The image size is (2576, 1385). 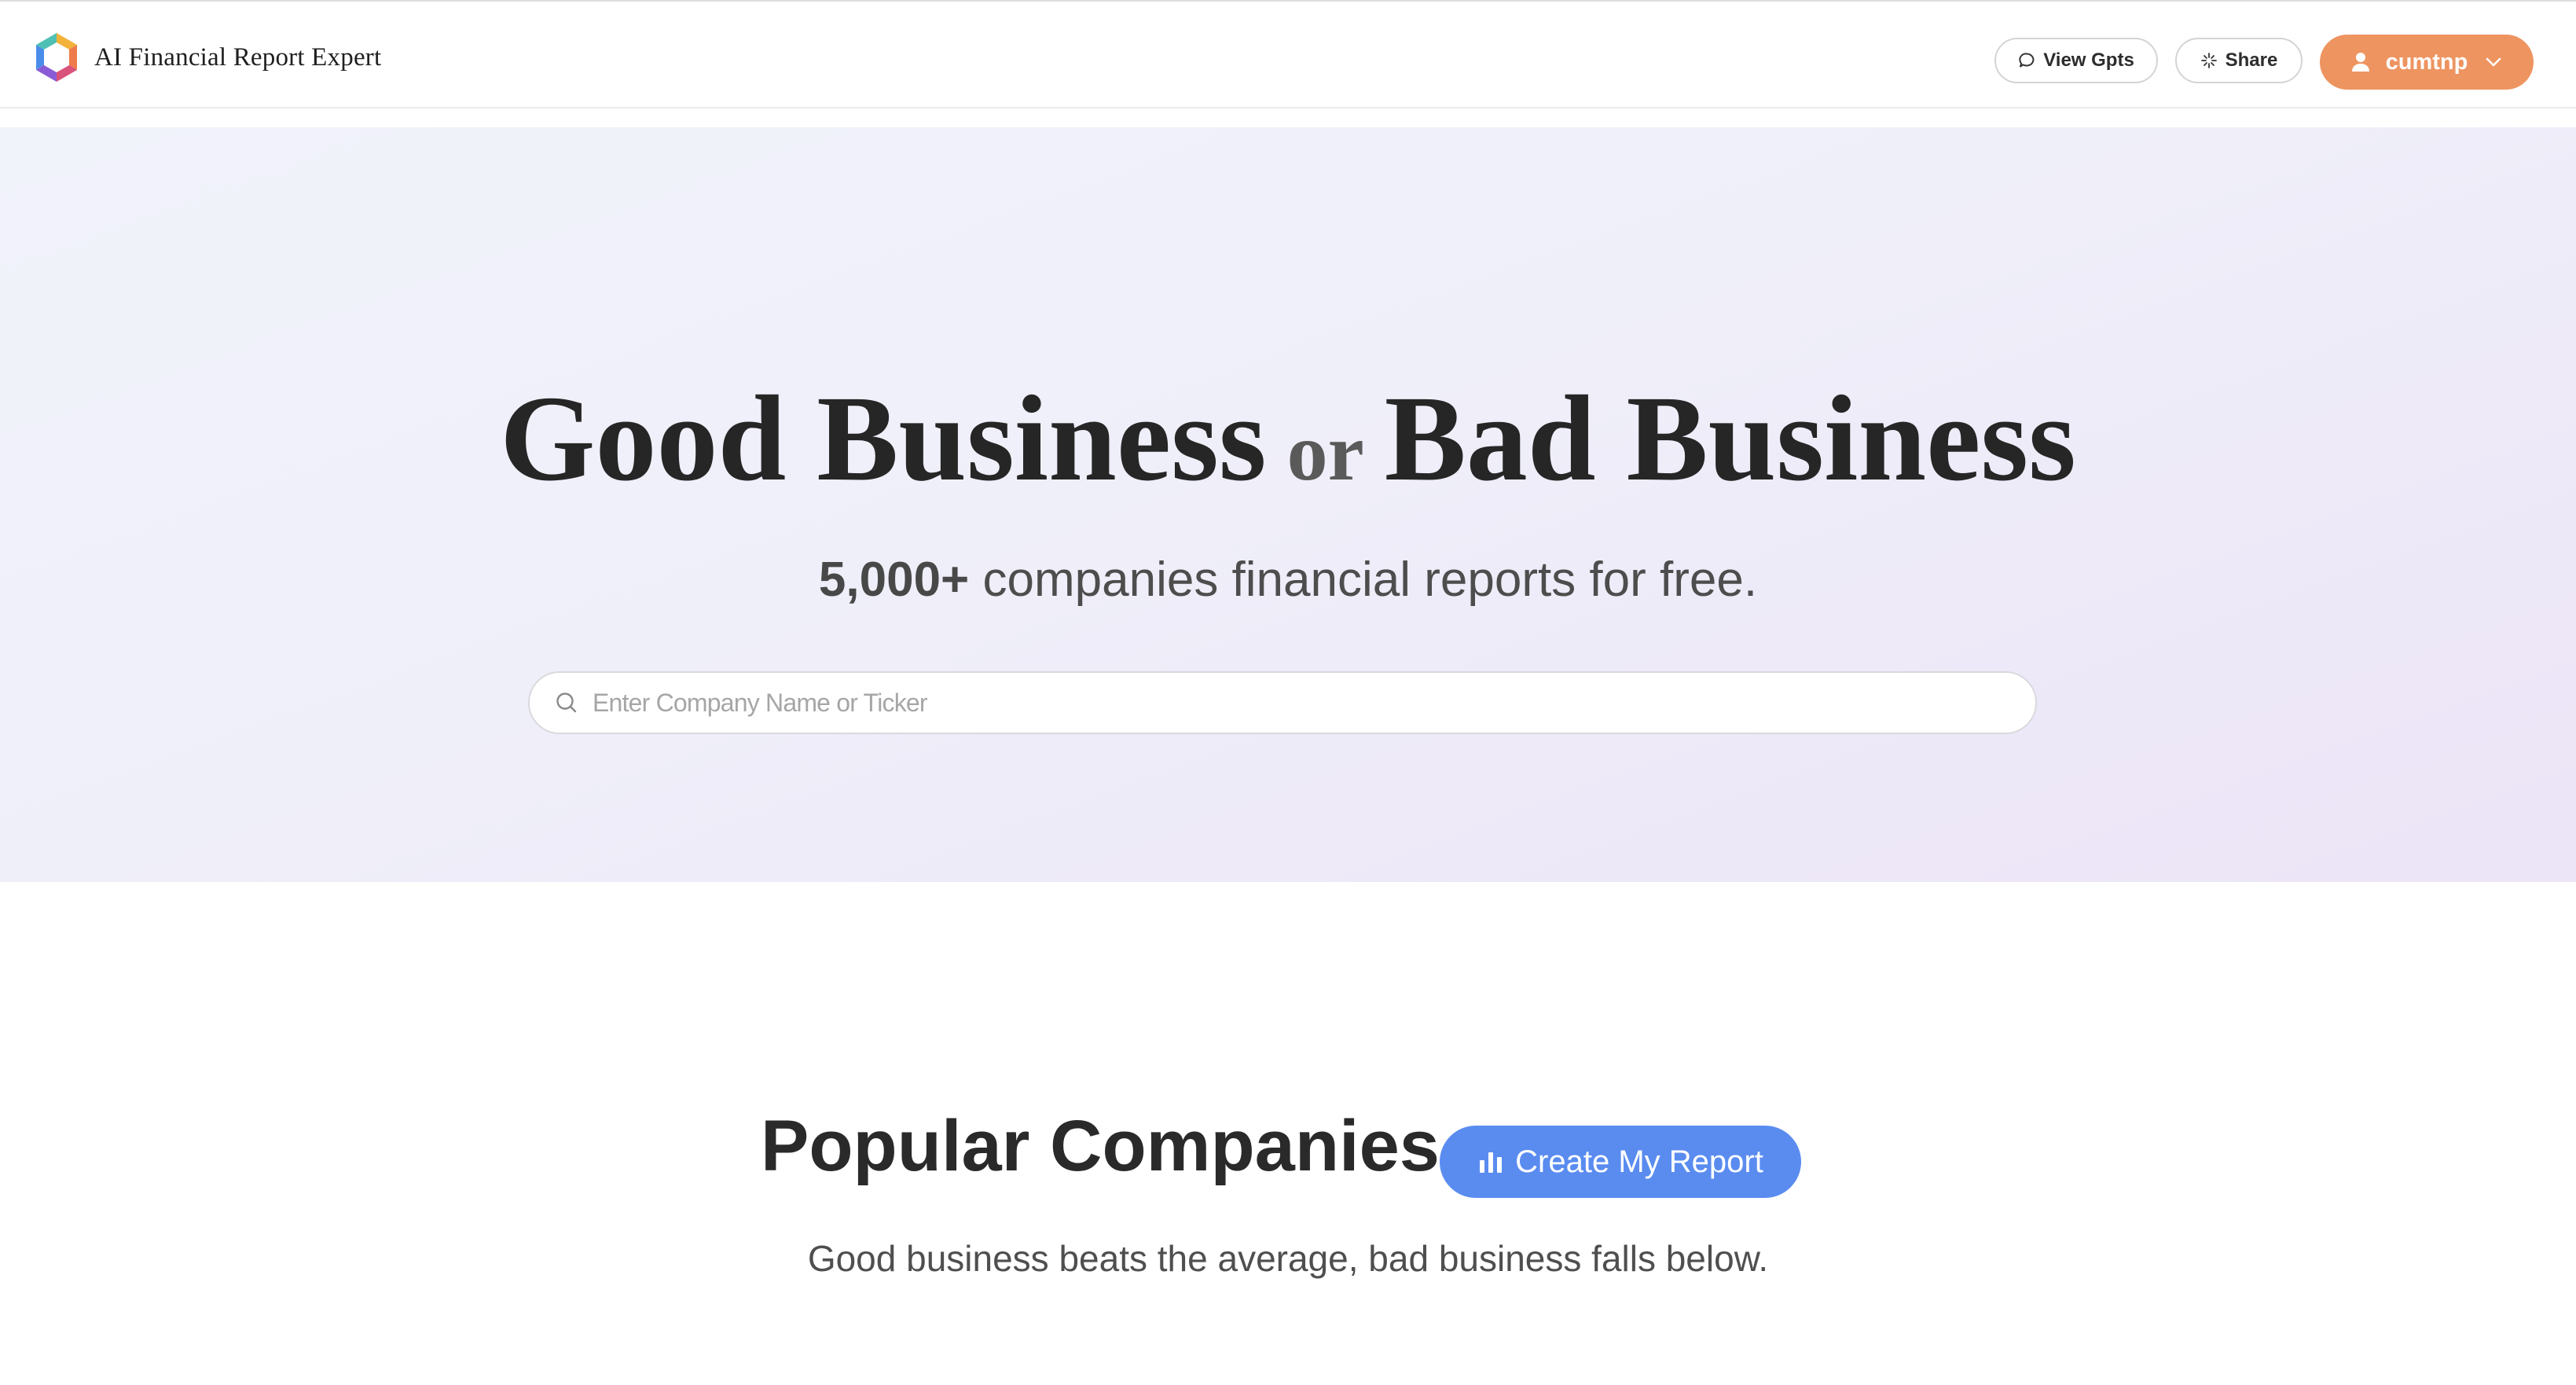 What do you see at coordinates (2208, 60) in the screenshot?
I see `sparkle-icon` at bounding box center [2208, 60].